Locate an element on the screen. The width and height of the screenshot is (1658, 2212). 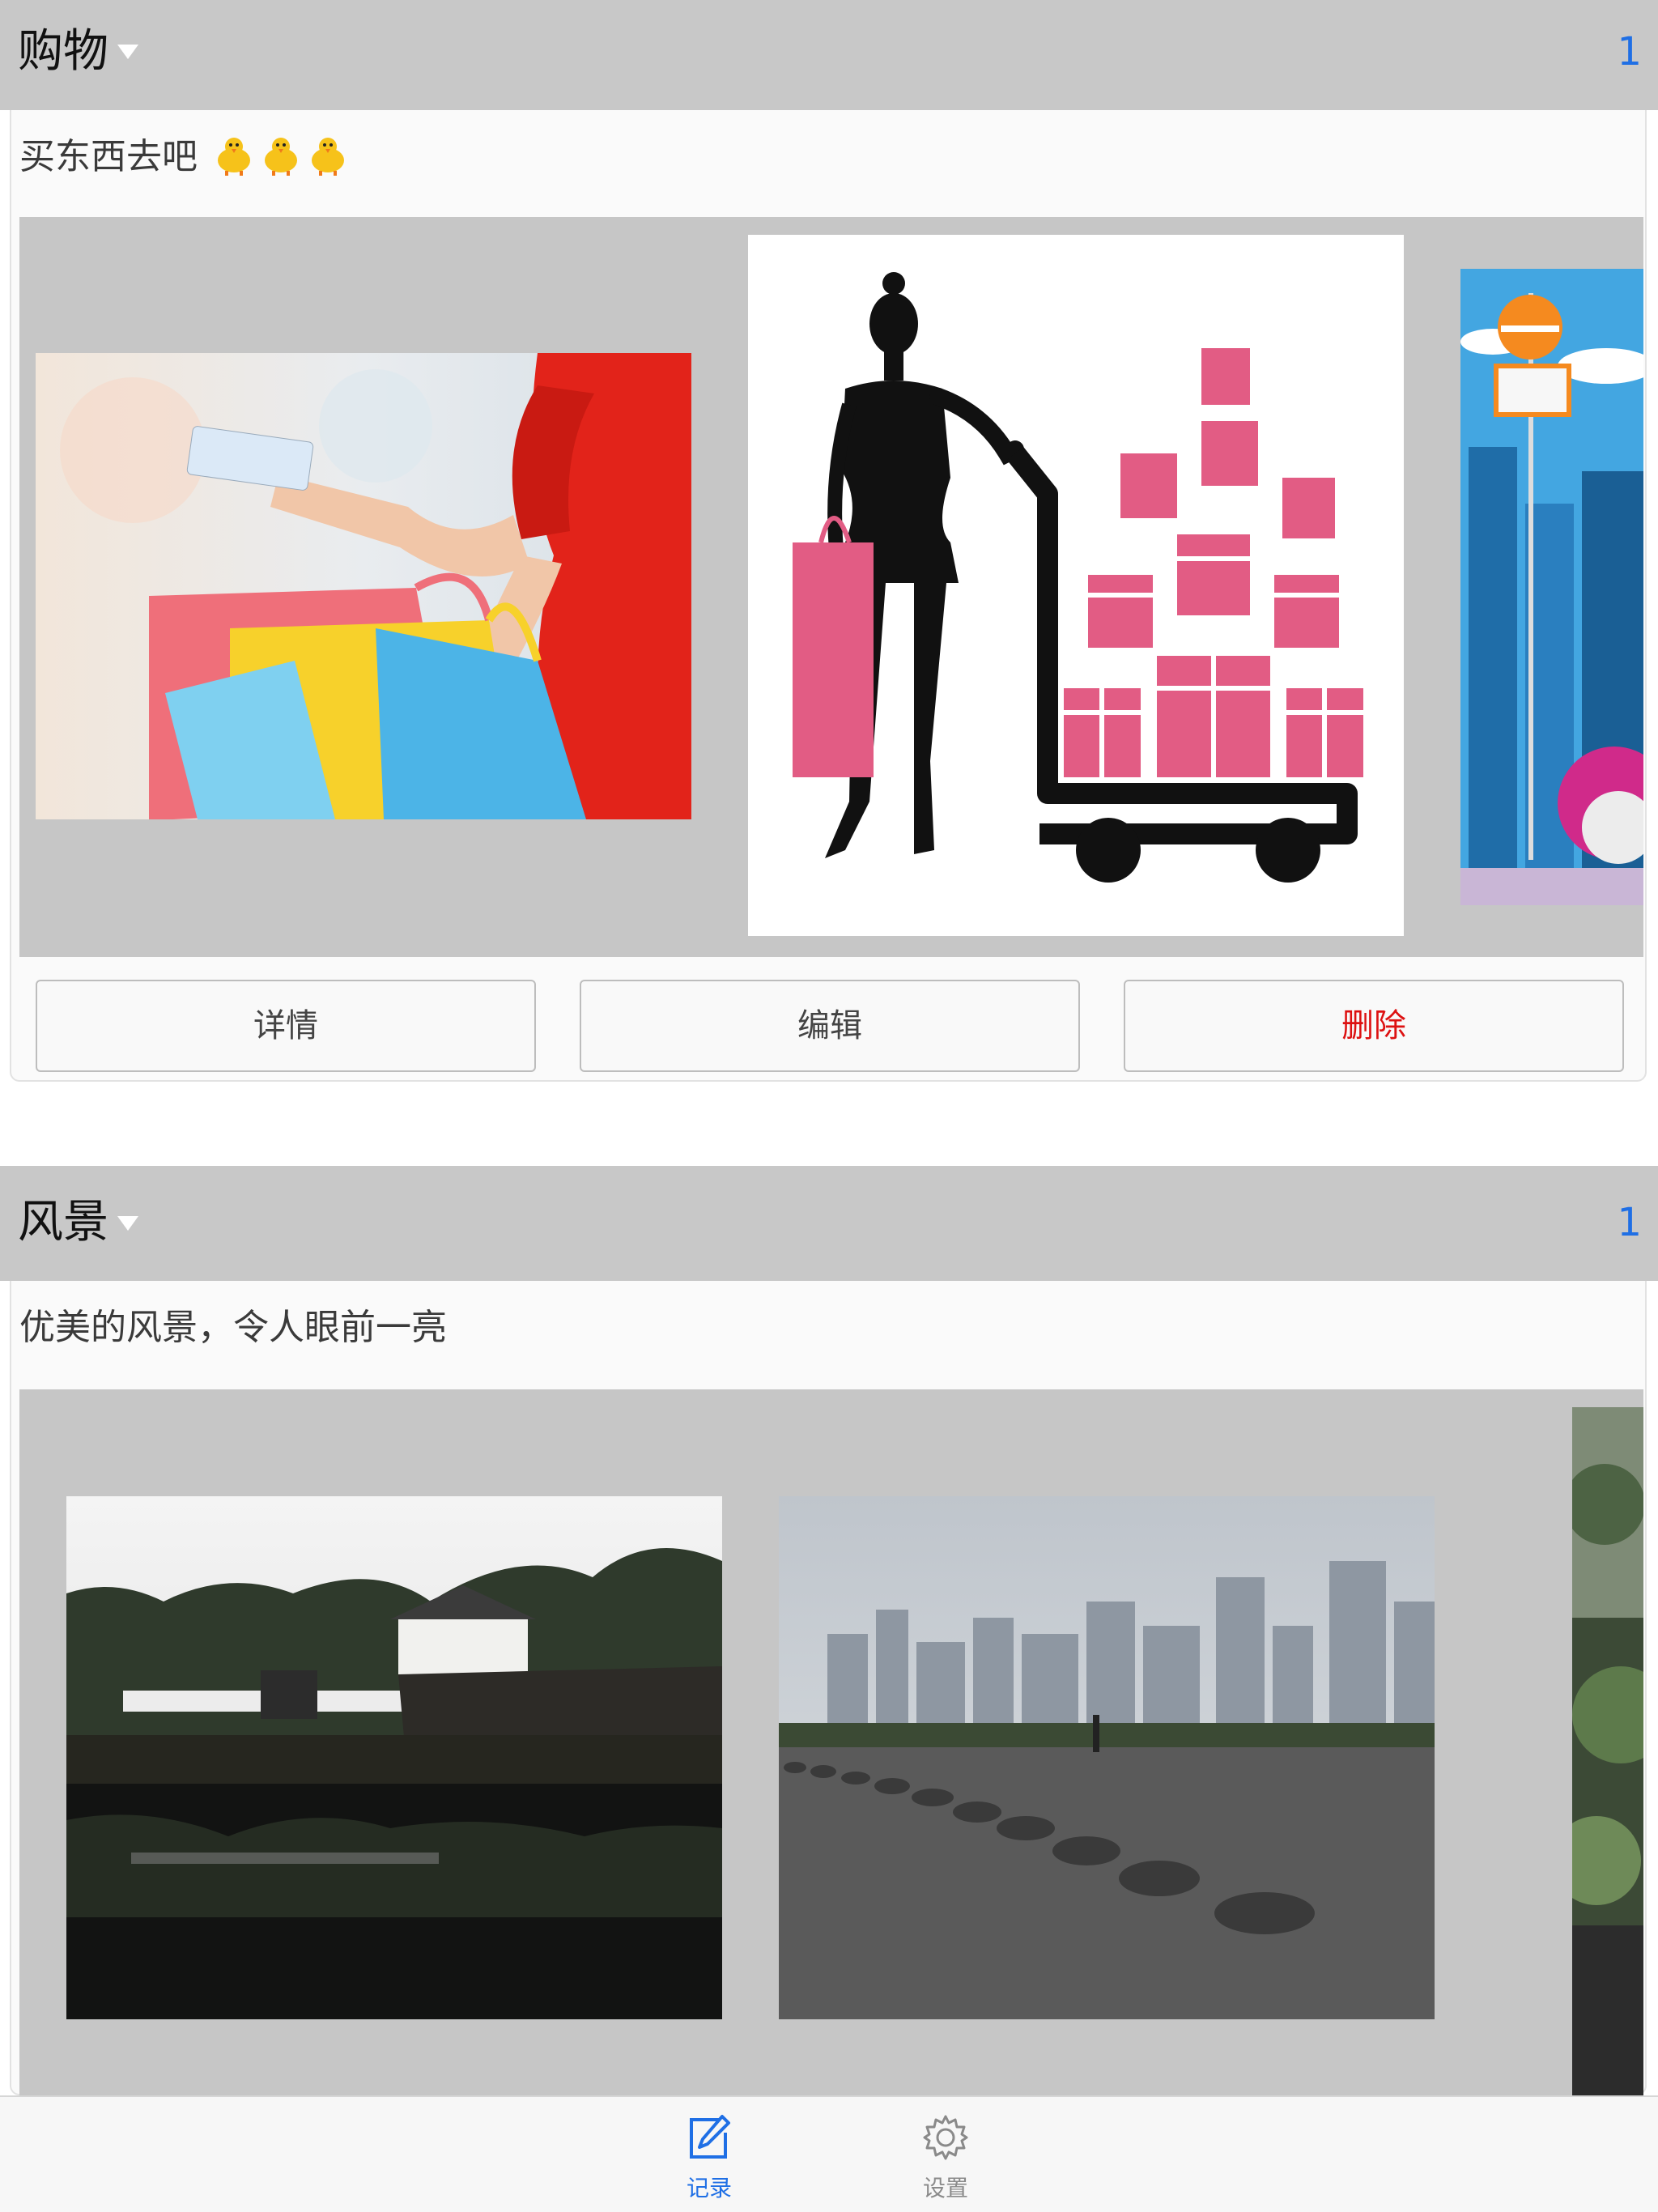
card-actions: 详情 编辑 删除 is located at coordinates (829, 1026).